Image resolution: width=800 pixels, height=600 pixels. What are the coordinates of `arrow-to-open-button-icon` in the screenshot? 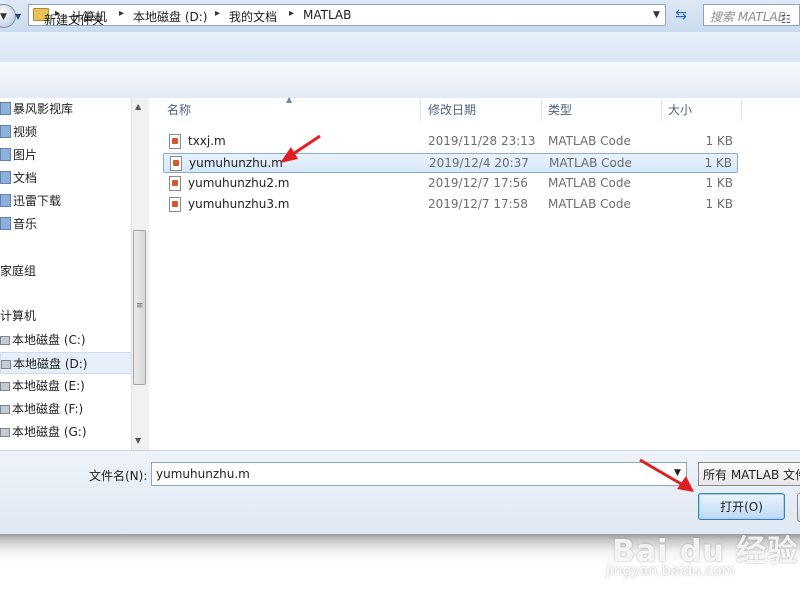 It's located at (666, 475).